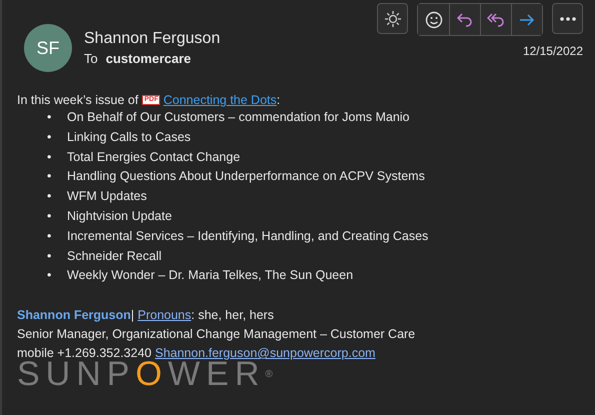 The width and height of the screenshot is (595, 415). I want to click on pronouns-link: Pronouns, so click(165, 315).